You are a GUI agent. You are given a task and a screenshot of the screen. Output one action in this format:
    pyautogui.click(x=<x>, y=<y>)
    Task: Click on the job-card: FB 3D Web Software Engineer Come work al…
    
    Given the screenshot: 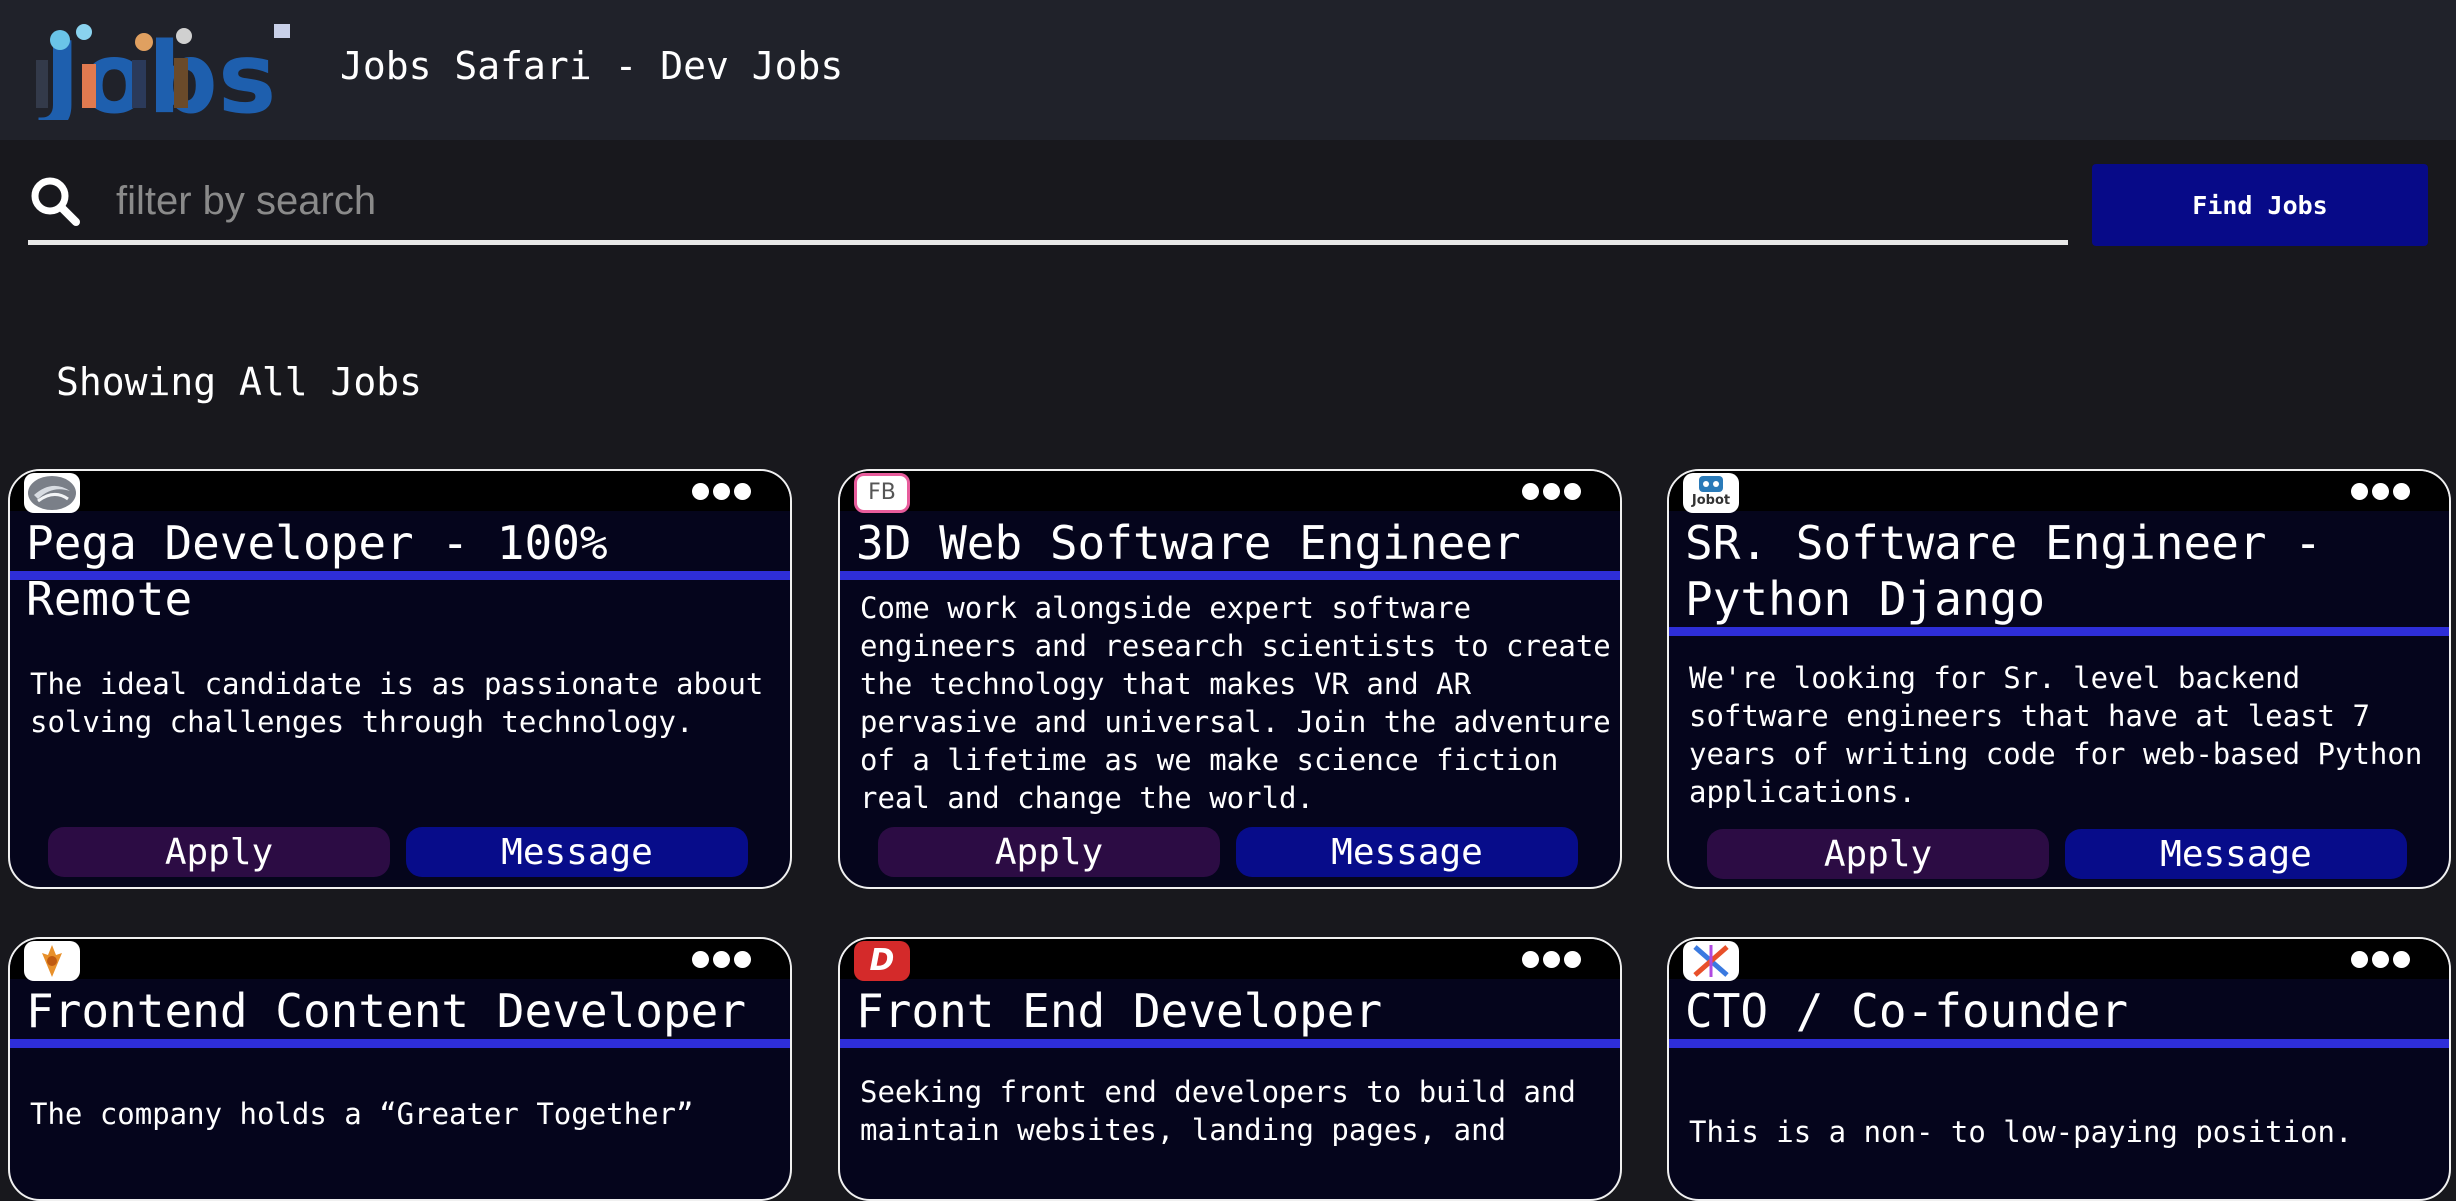 What is the action you would take?
    pyautogui.click(x=1230, y=679)
    